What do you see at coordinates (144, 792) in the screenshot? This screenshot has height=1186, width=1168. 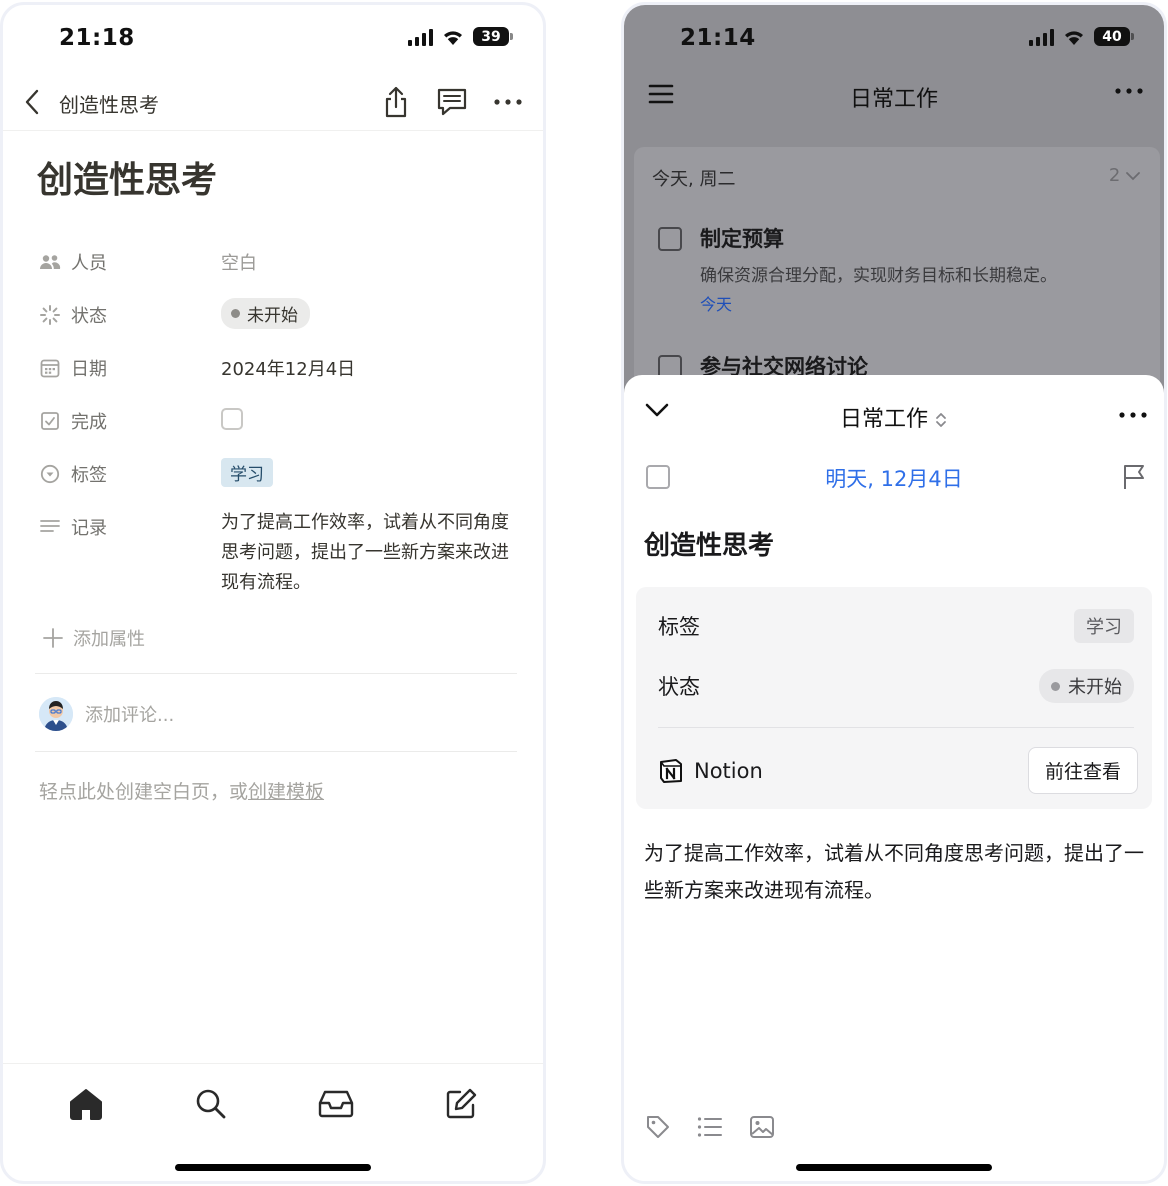 I see `empty-hint-text: 轻点此处创建空白页，或` at bounding box center [144, 792].